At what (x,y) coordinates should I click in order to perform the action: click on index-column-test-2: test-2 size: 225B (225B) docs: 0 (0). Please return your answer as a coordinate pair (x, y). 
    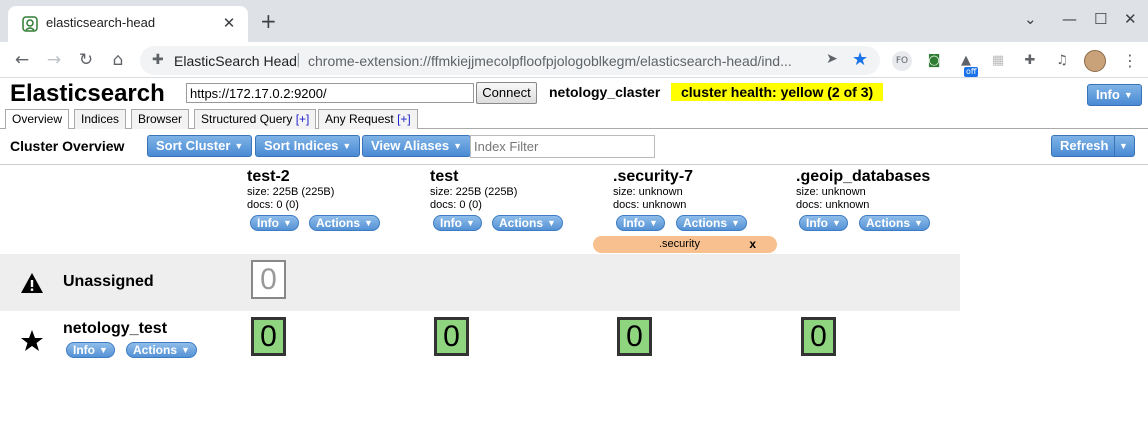
    Looking at the image, I should click on (337, 190).